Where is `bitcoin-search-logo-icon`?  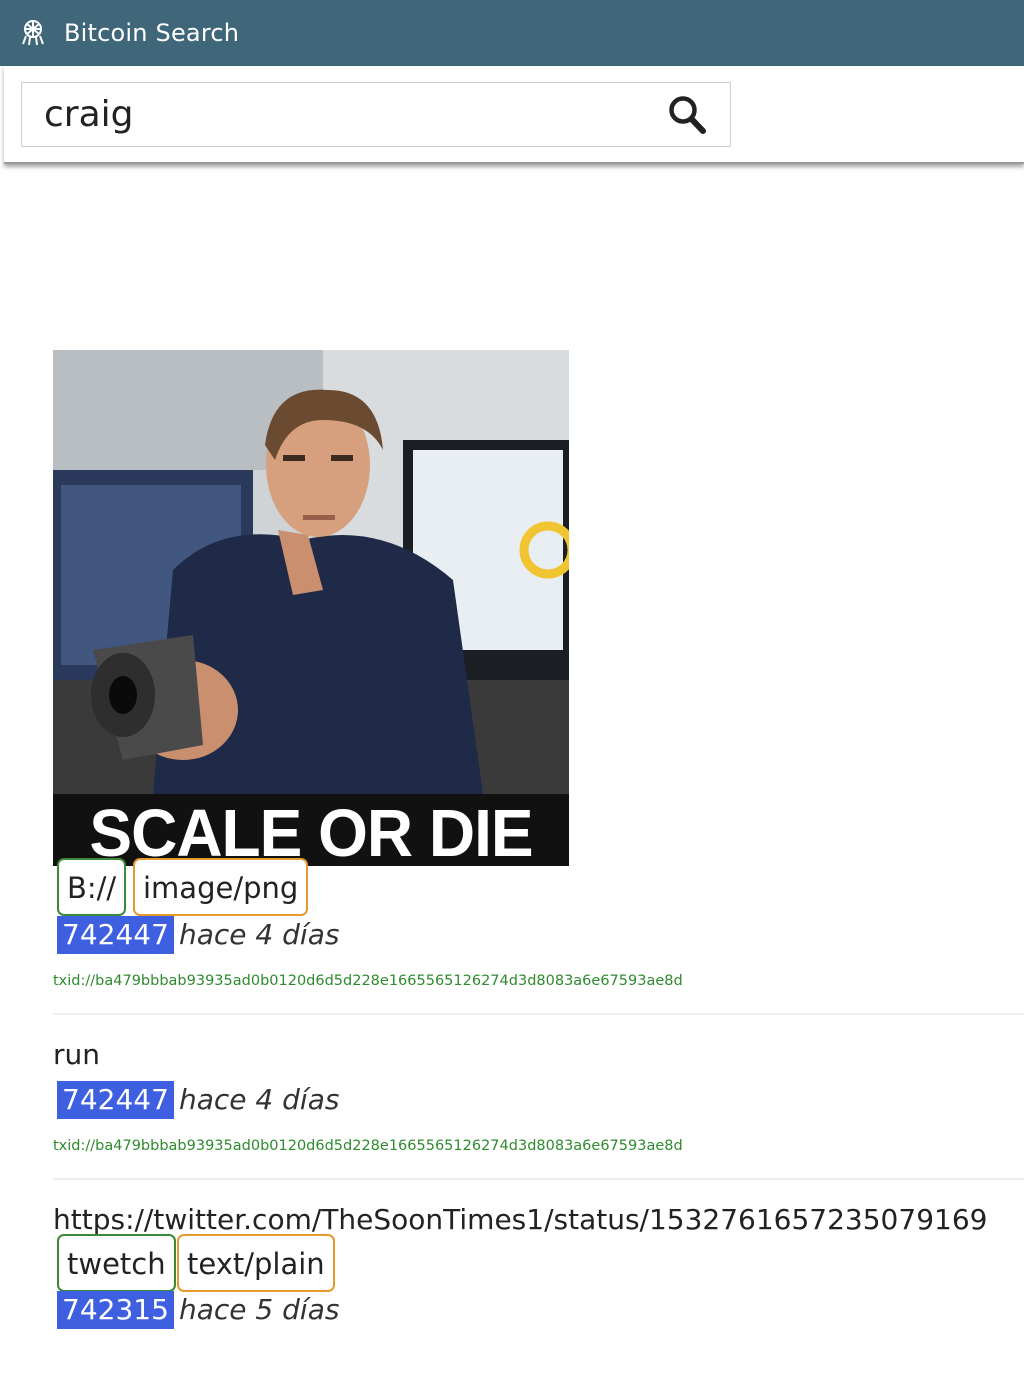 bitcoin-search-logo-icon is located at coordinates (33, 33).